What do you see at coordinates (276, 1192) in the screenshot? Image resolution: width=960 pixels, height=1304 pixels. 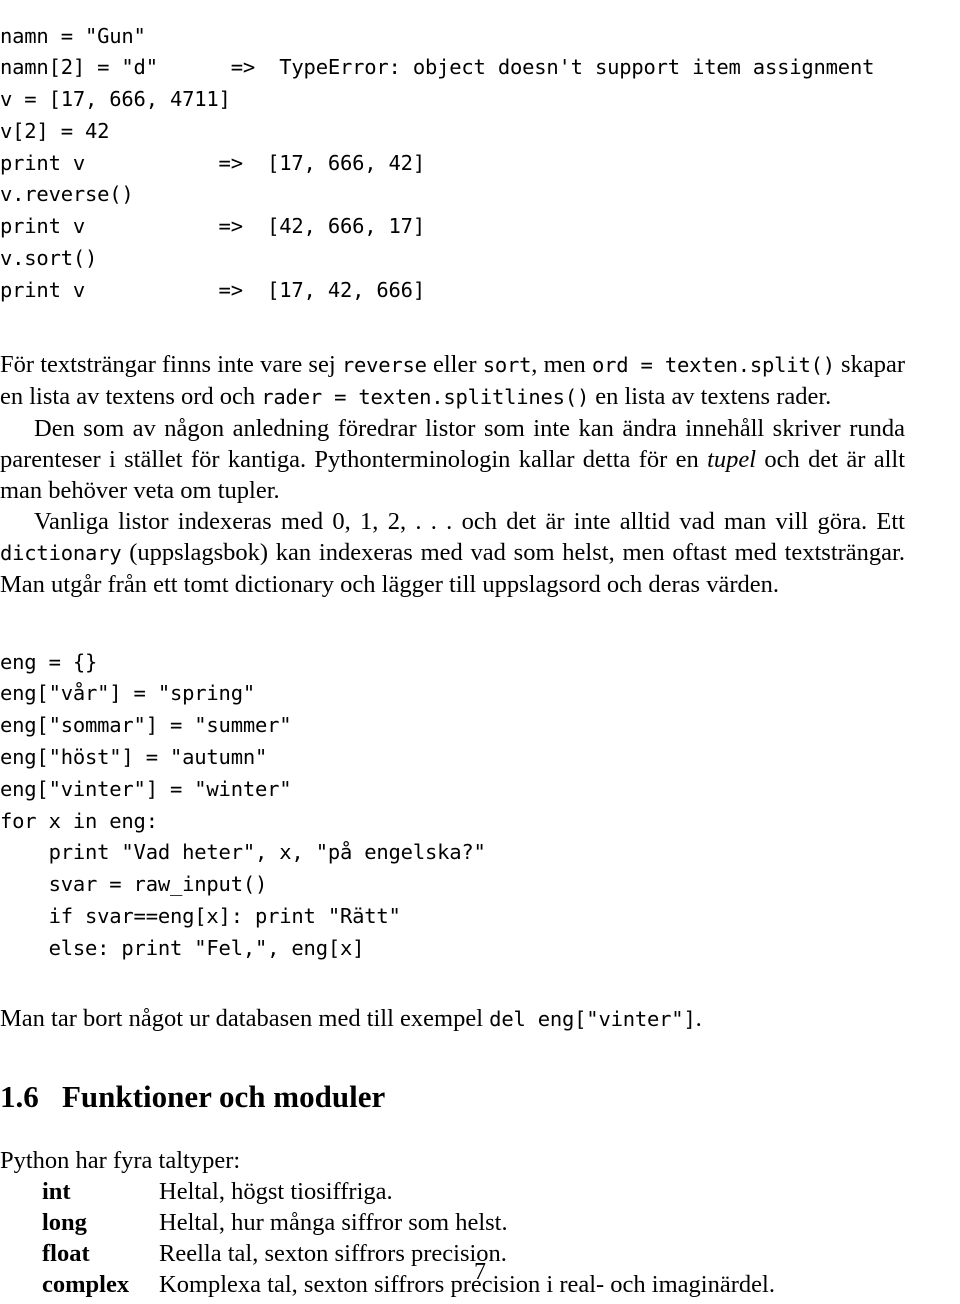 I see `definition-description: Heltal, högst tiosiffriga.` at bounding box center [276, 1192].